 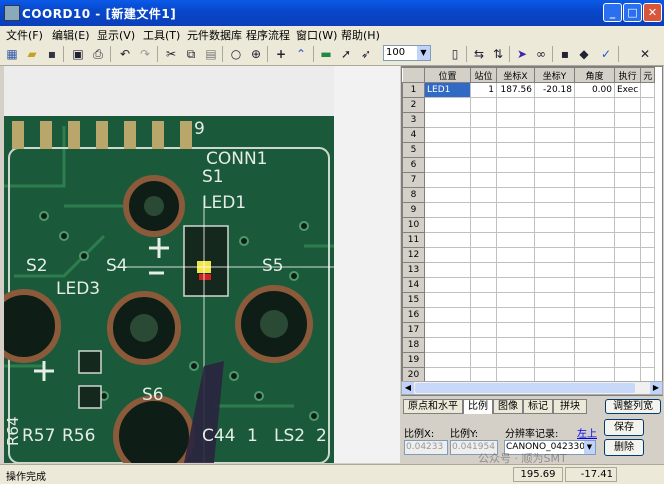 What do you see at coordinates (346, 54) in the screenshot?
I see `pointer-mark-icon: ➚` at bounding box center [346, 54].